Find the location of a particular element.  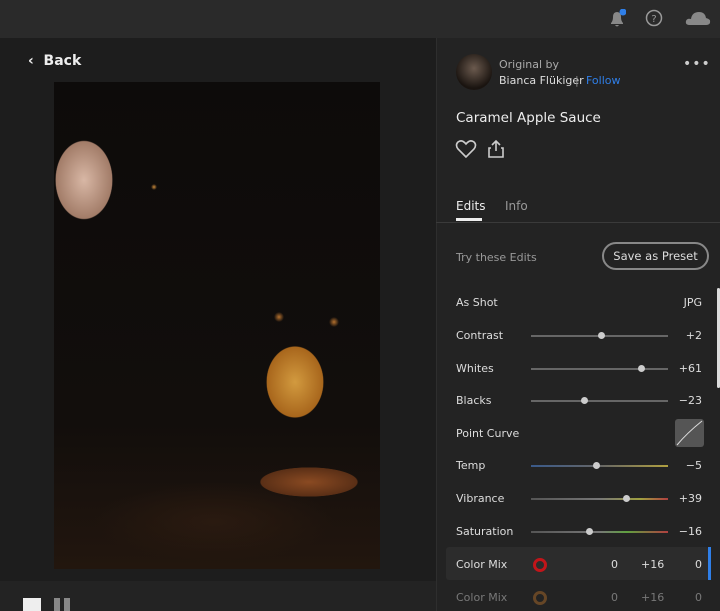

slider-value: +39 is located at coordinates (690, 498).